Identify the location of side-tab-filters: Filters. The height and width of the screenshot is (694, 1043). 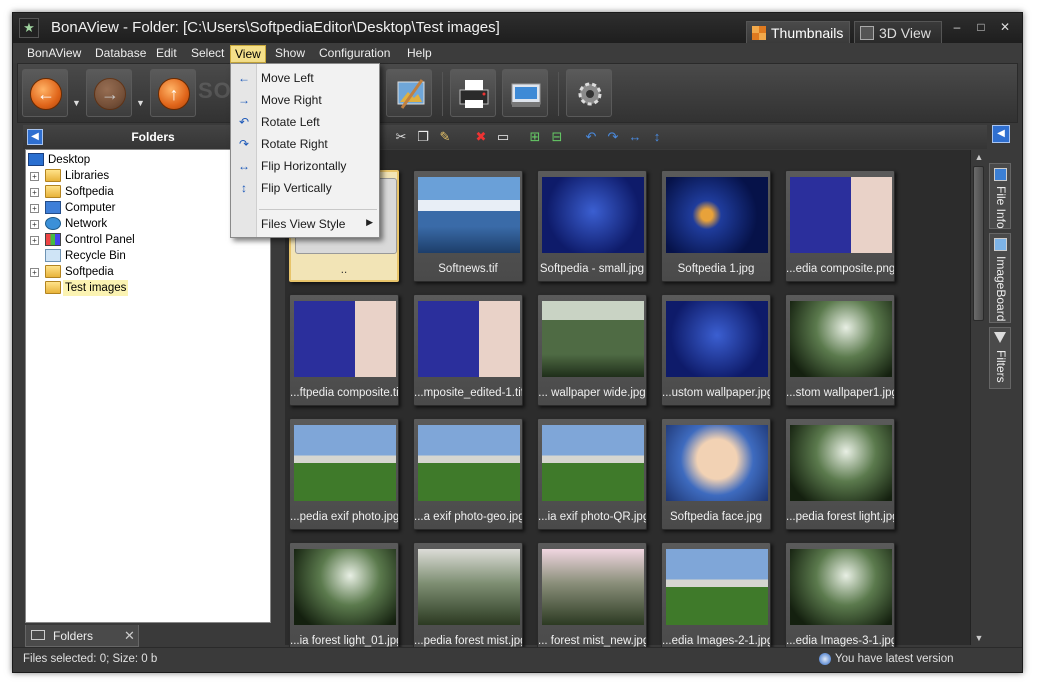
(1000, 358).